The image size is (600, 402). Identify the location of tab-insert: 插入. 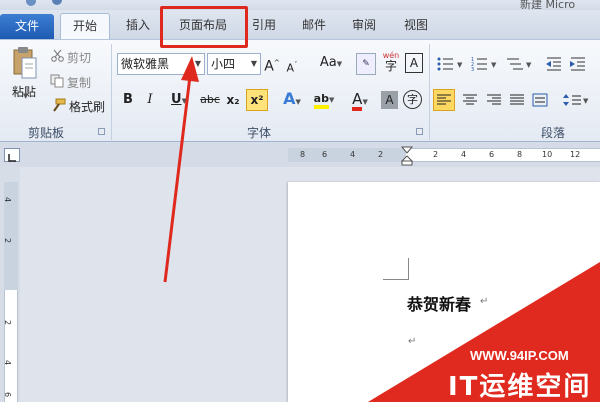
(138, 26).